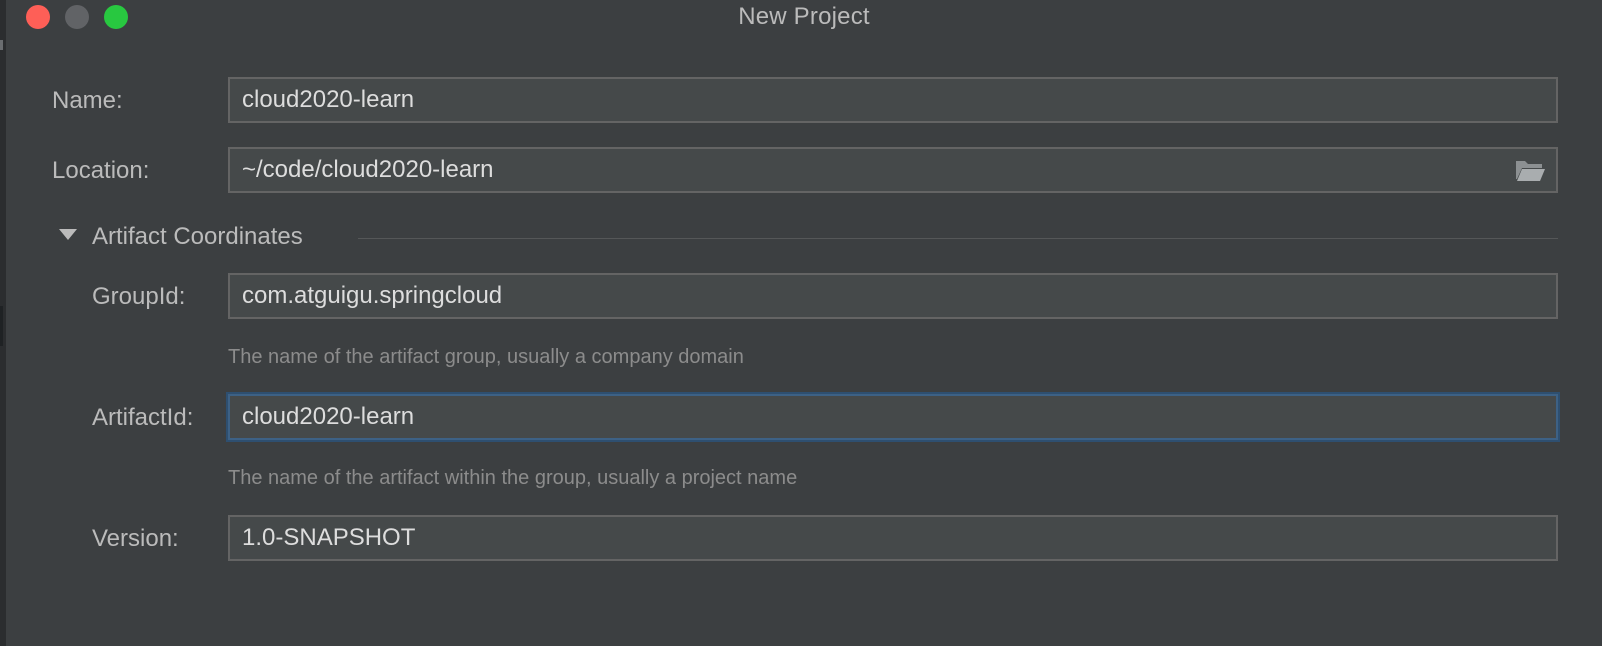  I want to click on version-label: Version:, so click(135, 538).